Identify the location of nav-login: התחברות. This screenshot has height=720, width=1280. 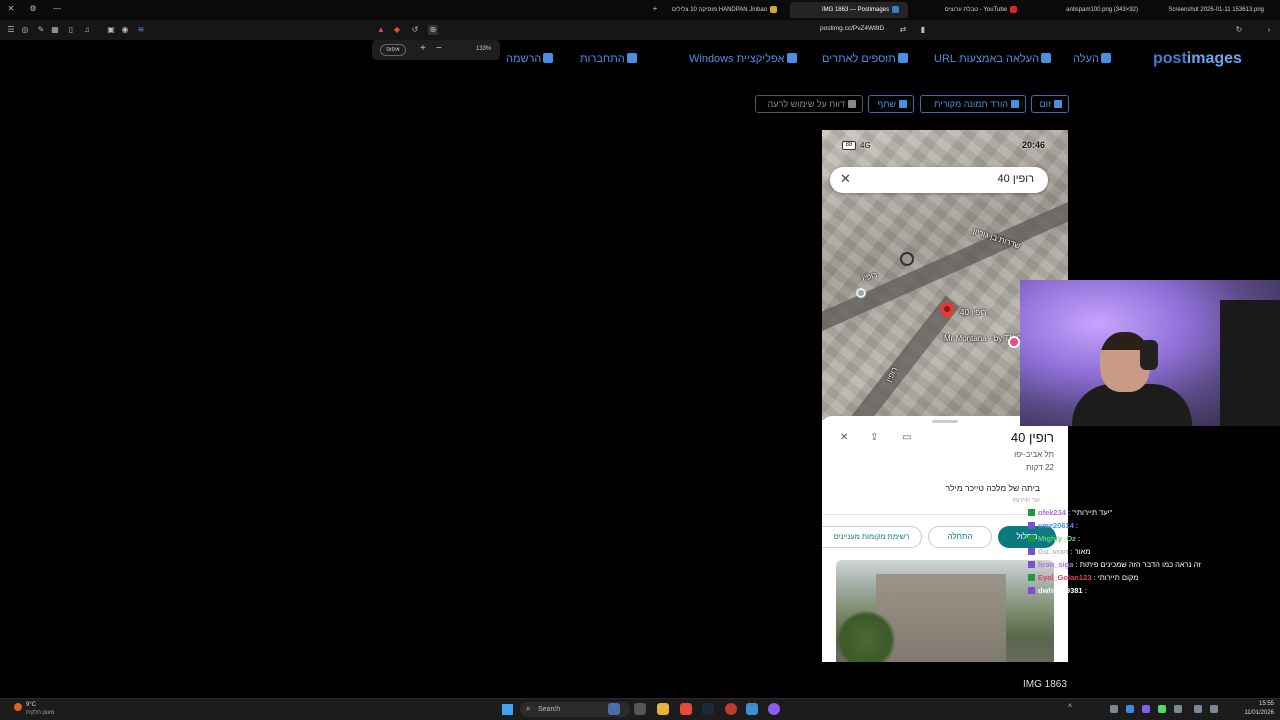
(608, 59).